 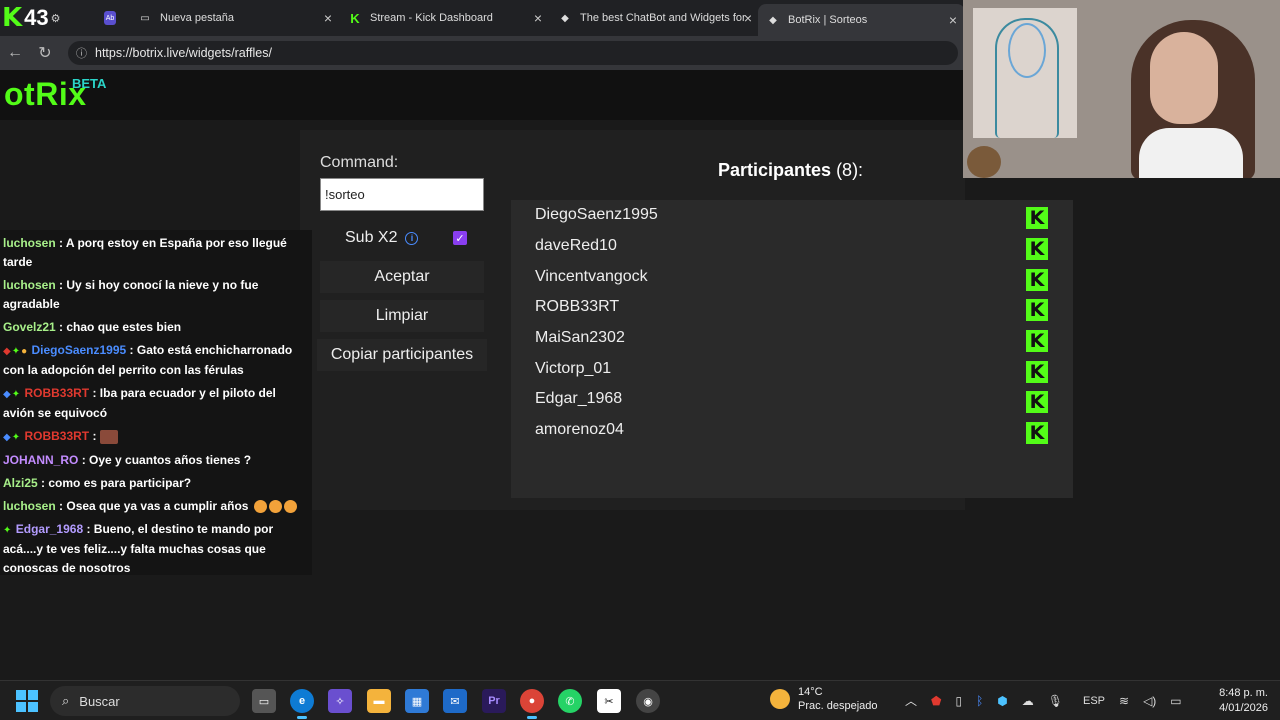 What do you see at coordinates (609, 701) in the screenshot?
I see `capcut-icon: ✂` at bounding box center [609, 701].